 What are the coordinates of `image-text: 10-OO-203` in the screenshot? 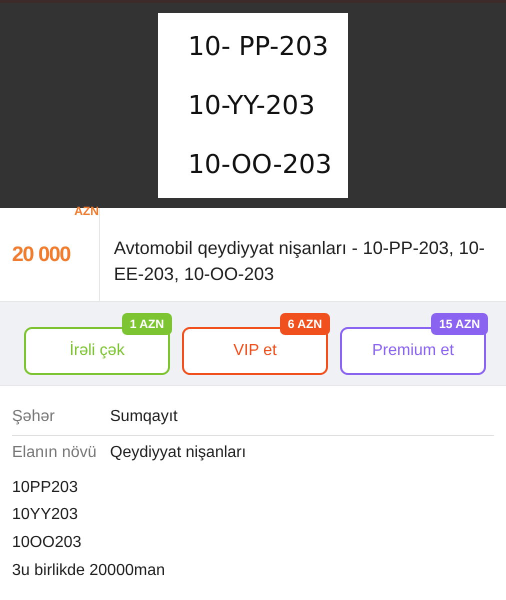 It's located at (260, 165).